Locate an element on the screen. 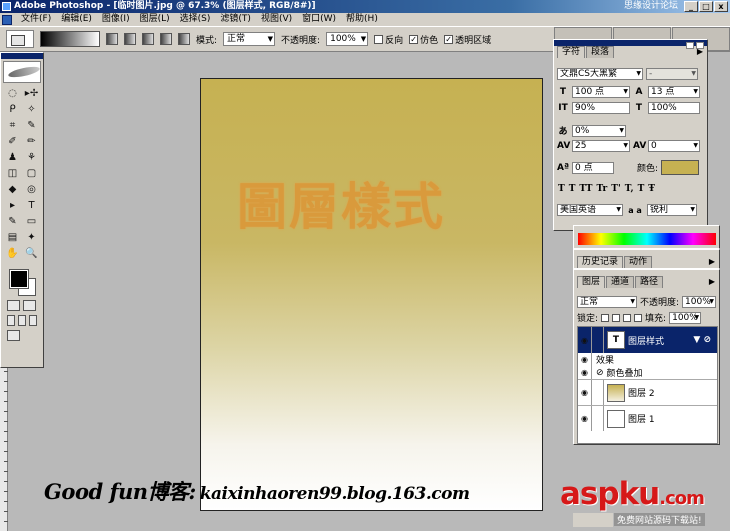 The image size is (730, 531). maximize-button: □ is located at coordinates (706, 6).